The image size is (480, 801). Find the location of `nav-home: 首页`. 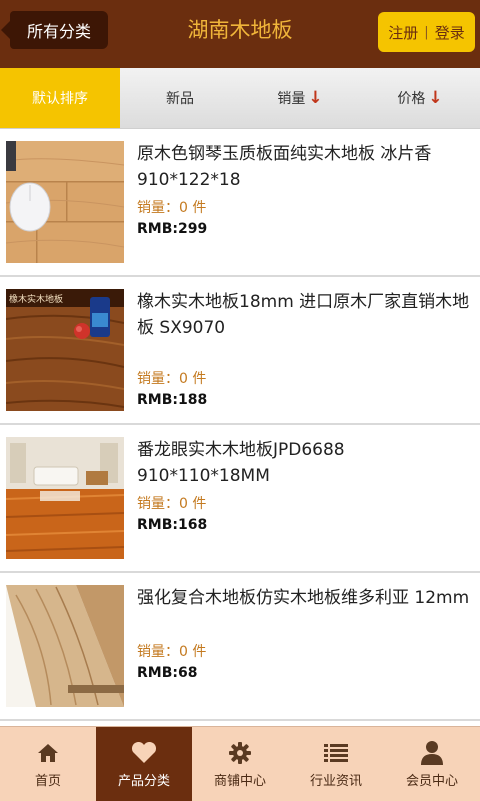

nav-home: 首页 is located at coordinates (48, 764).